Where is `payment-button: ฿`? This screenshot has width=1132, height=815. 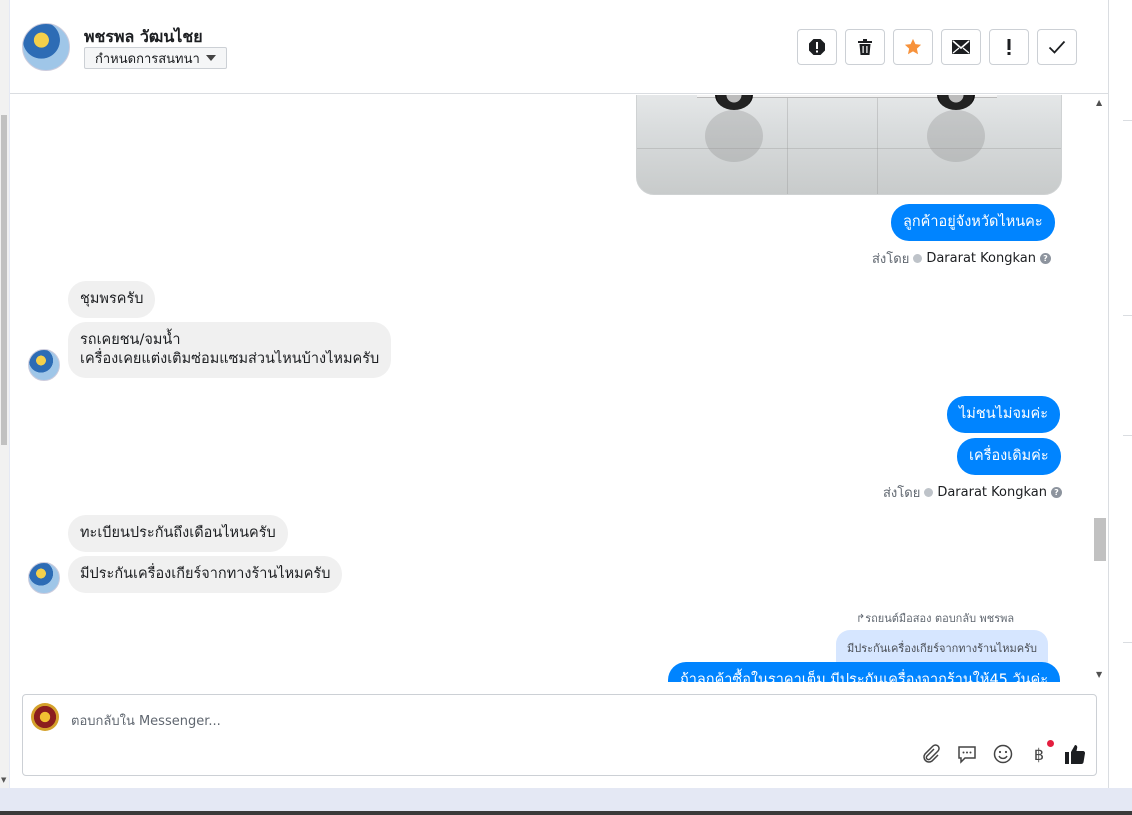 payment-button: ฿ is located at coordinates (1041, 752).